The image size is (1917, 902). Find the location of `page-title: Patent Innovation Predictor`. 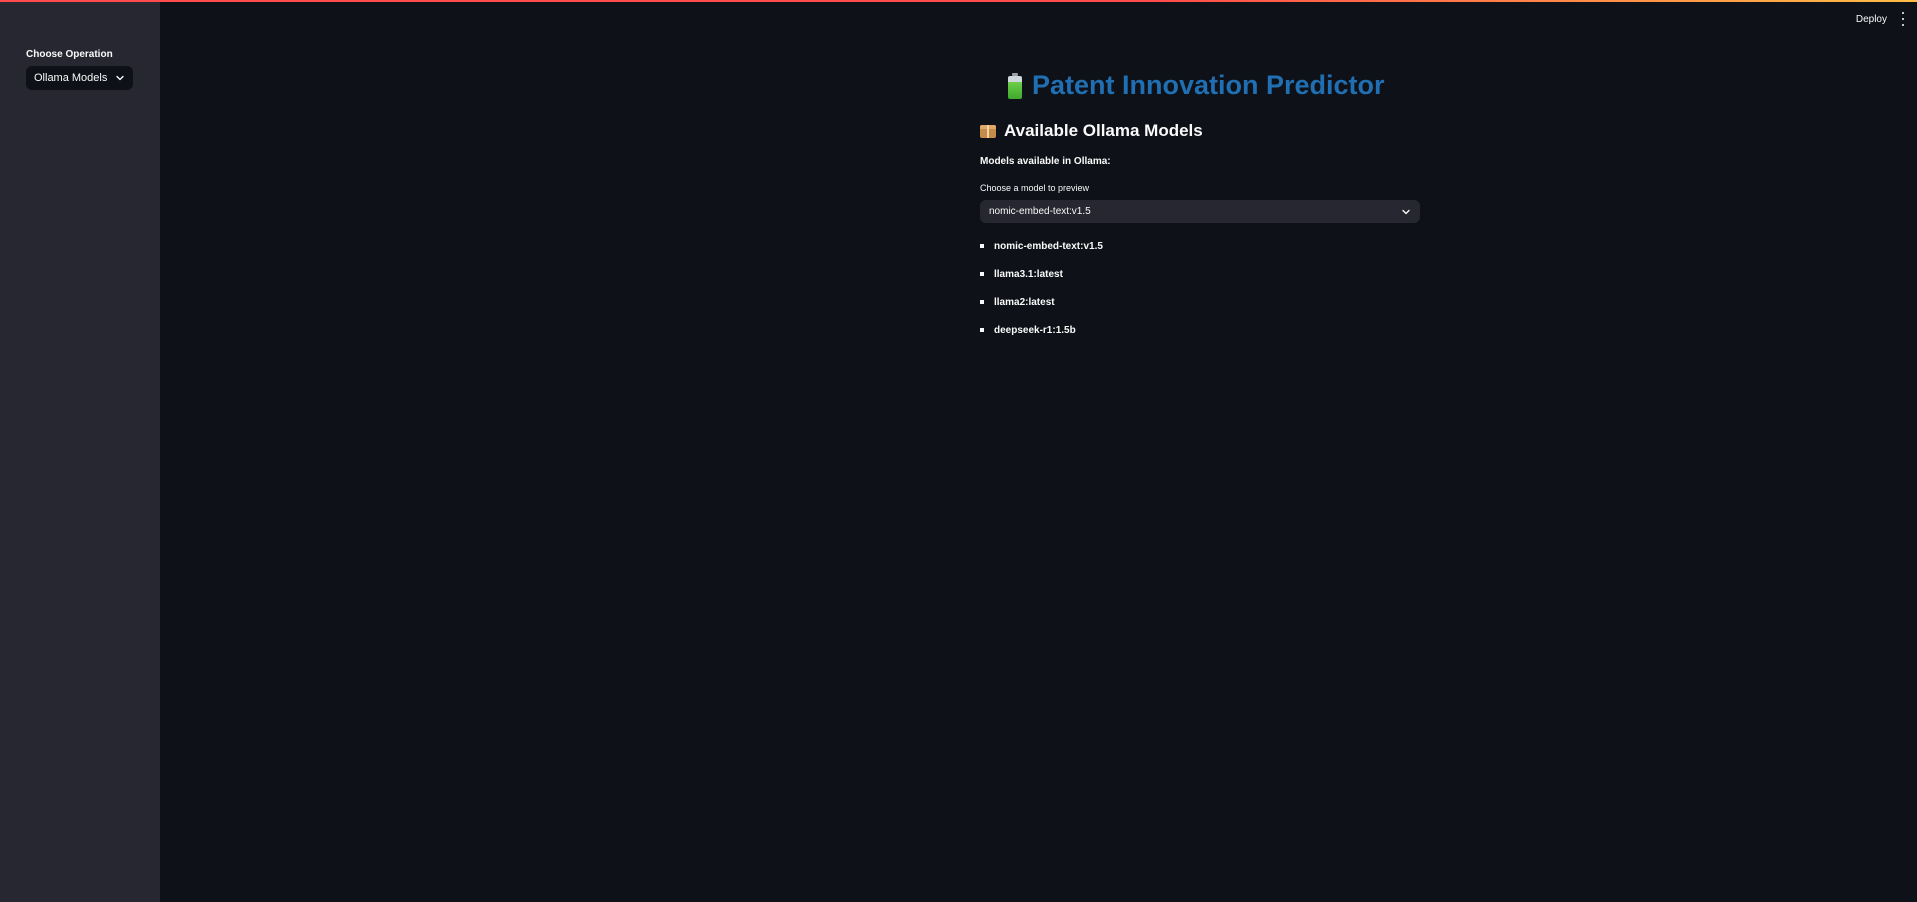

page-title: Patent Innovation Predictor is located at coordinates (1196, 85).